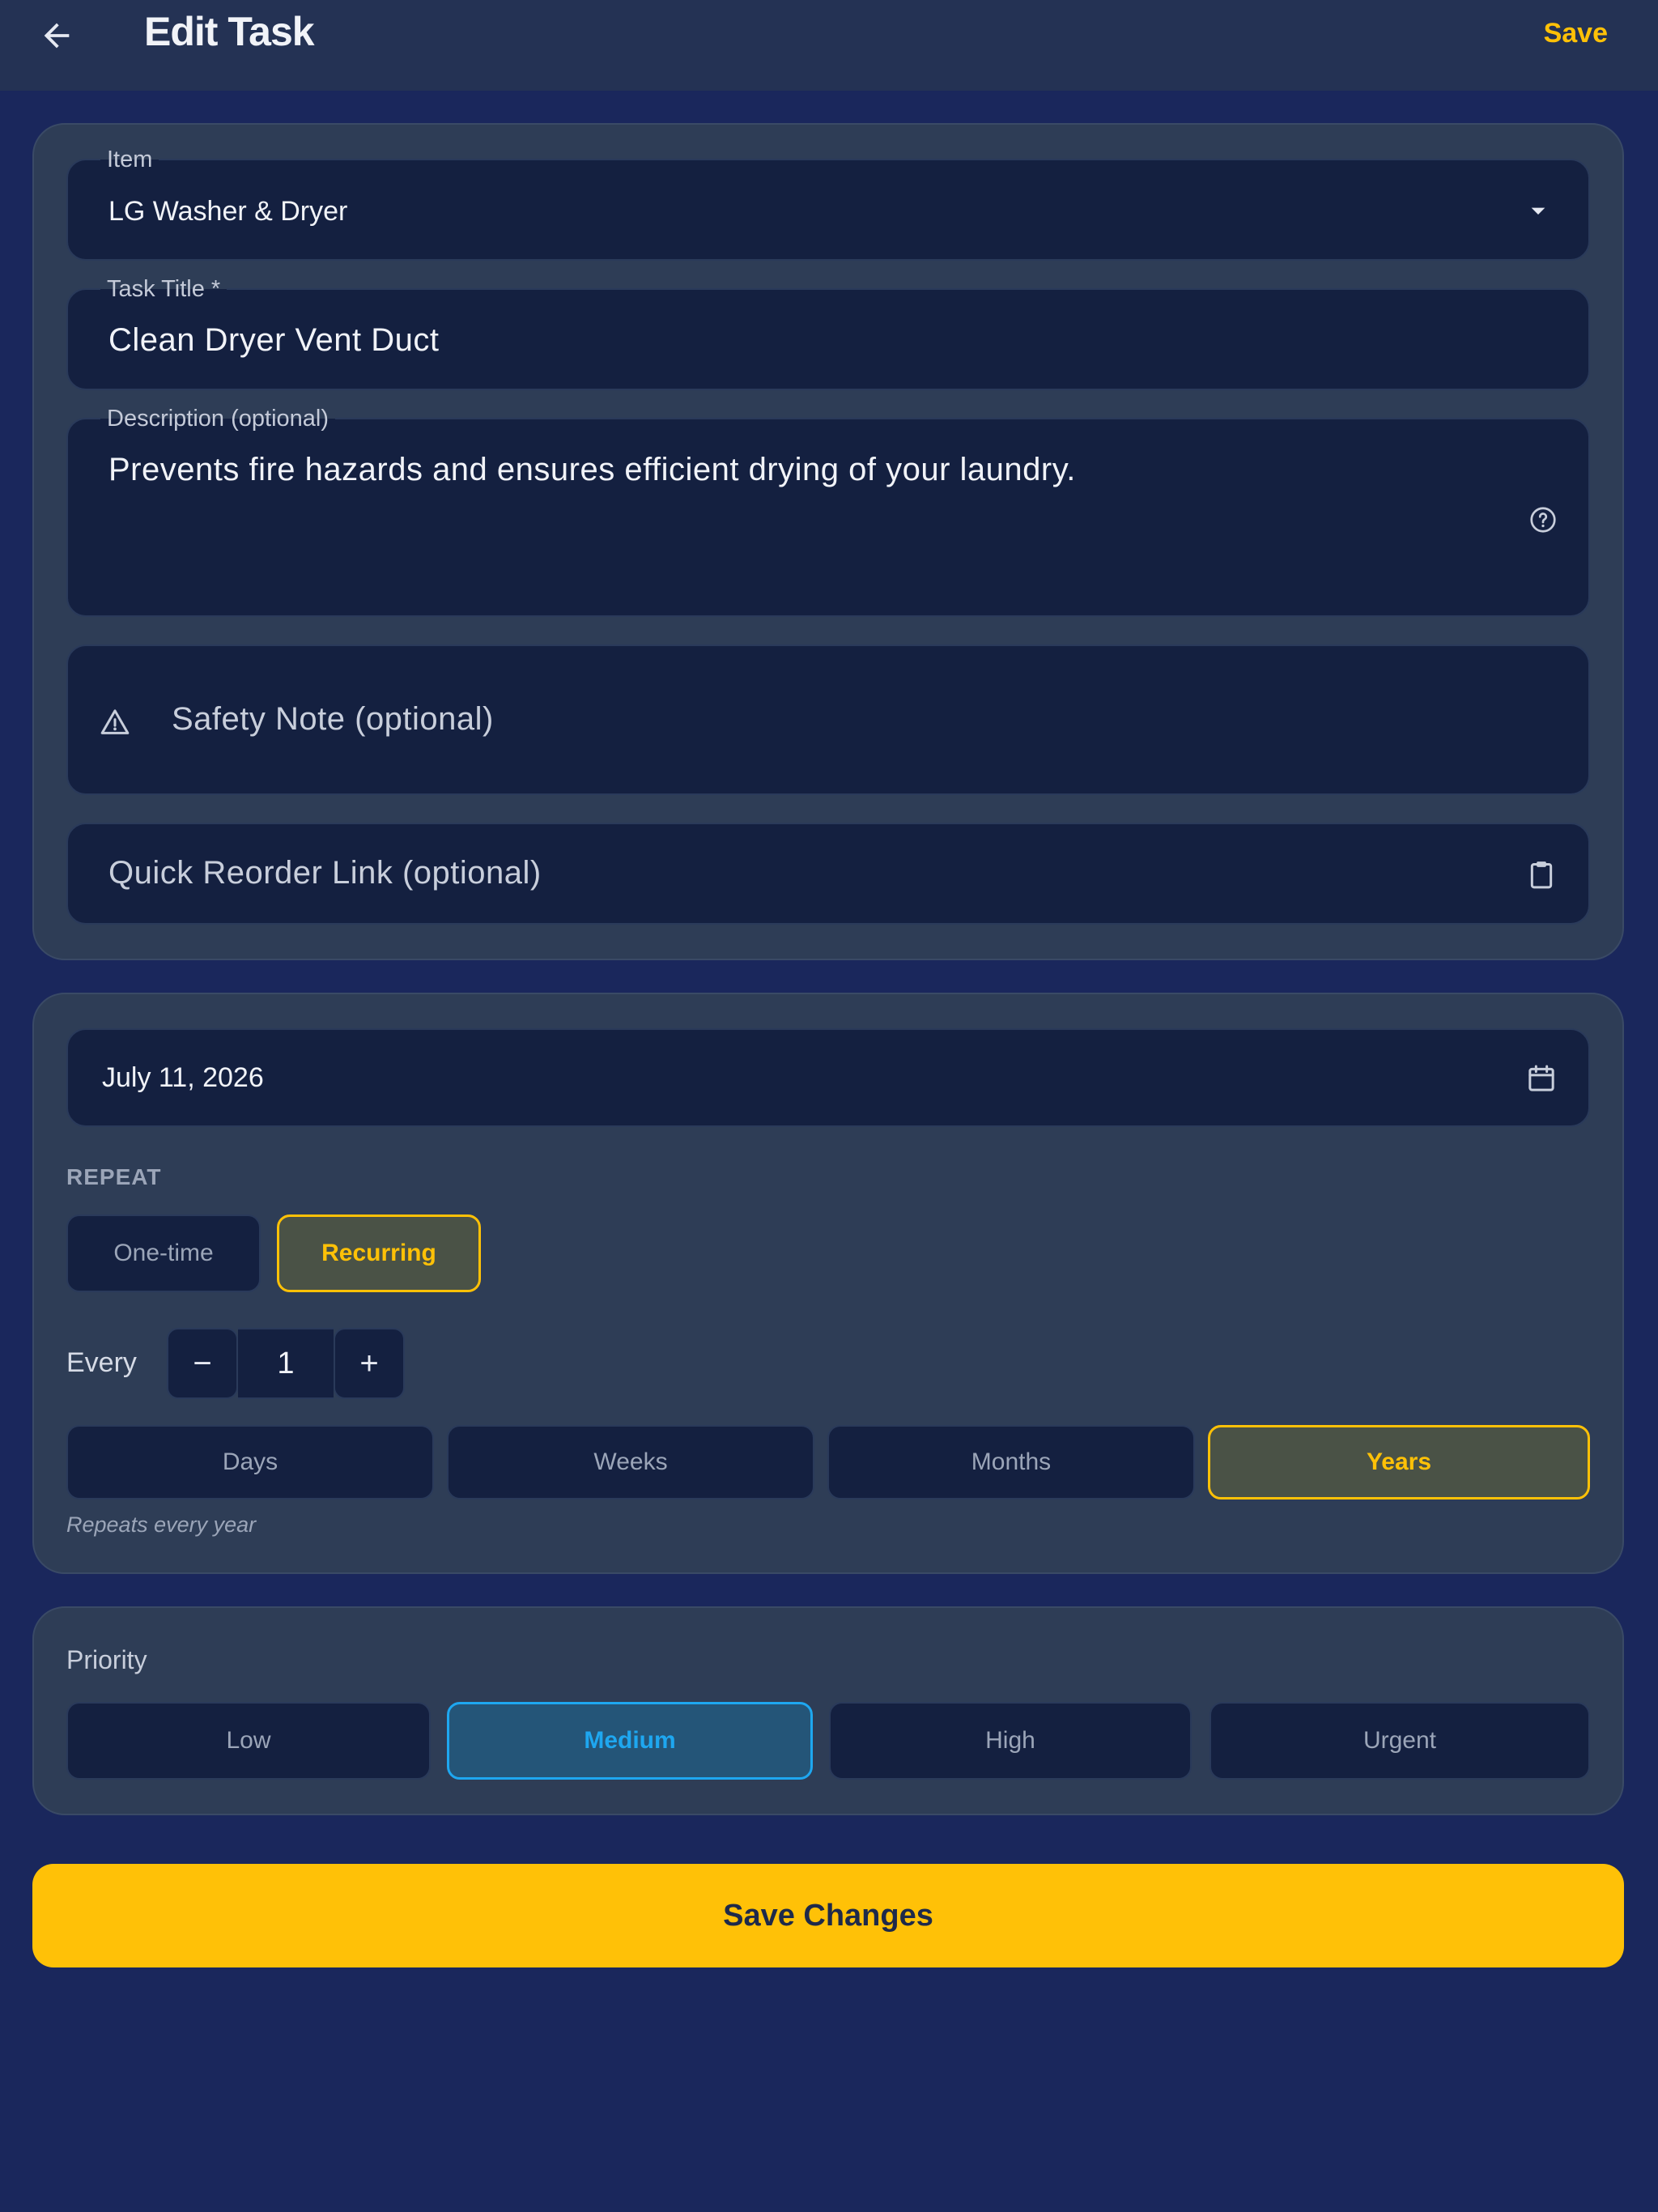  I want to click on plus-icon: +, so click(369, 1363).